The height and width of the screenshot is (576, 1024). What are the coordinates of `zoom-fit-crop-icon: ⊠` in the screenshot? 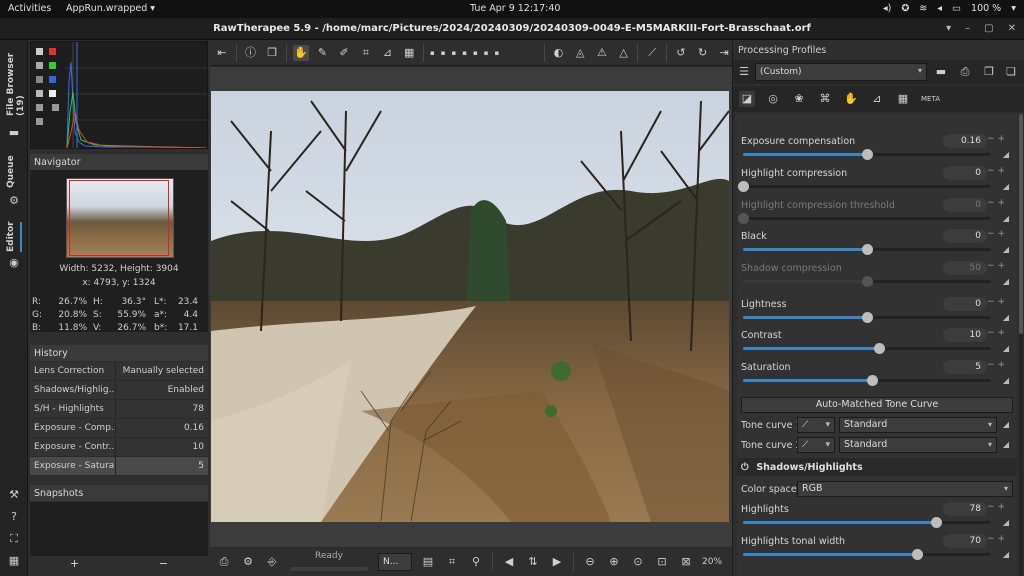 It's located at (686, 562).